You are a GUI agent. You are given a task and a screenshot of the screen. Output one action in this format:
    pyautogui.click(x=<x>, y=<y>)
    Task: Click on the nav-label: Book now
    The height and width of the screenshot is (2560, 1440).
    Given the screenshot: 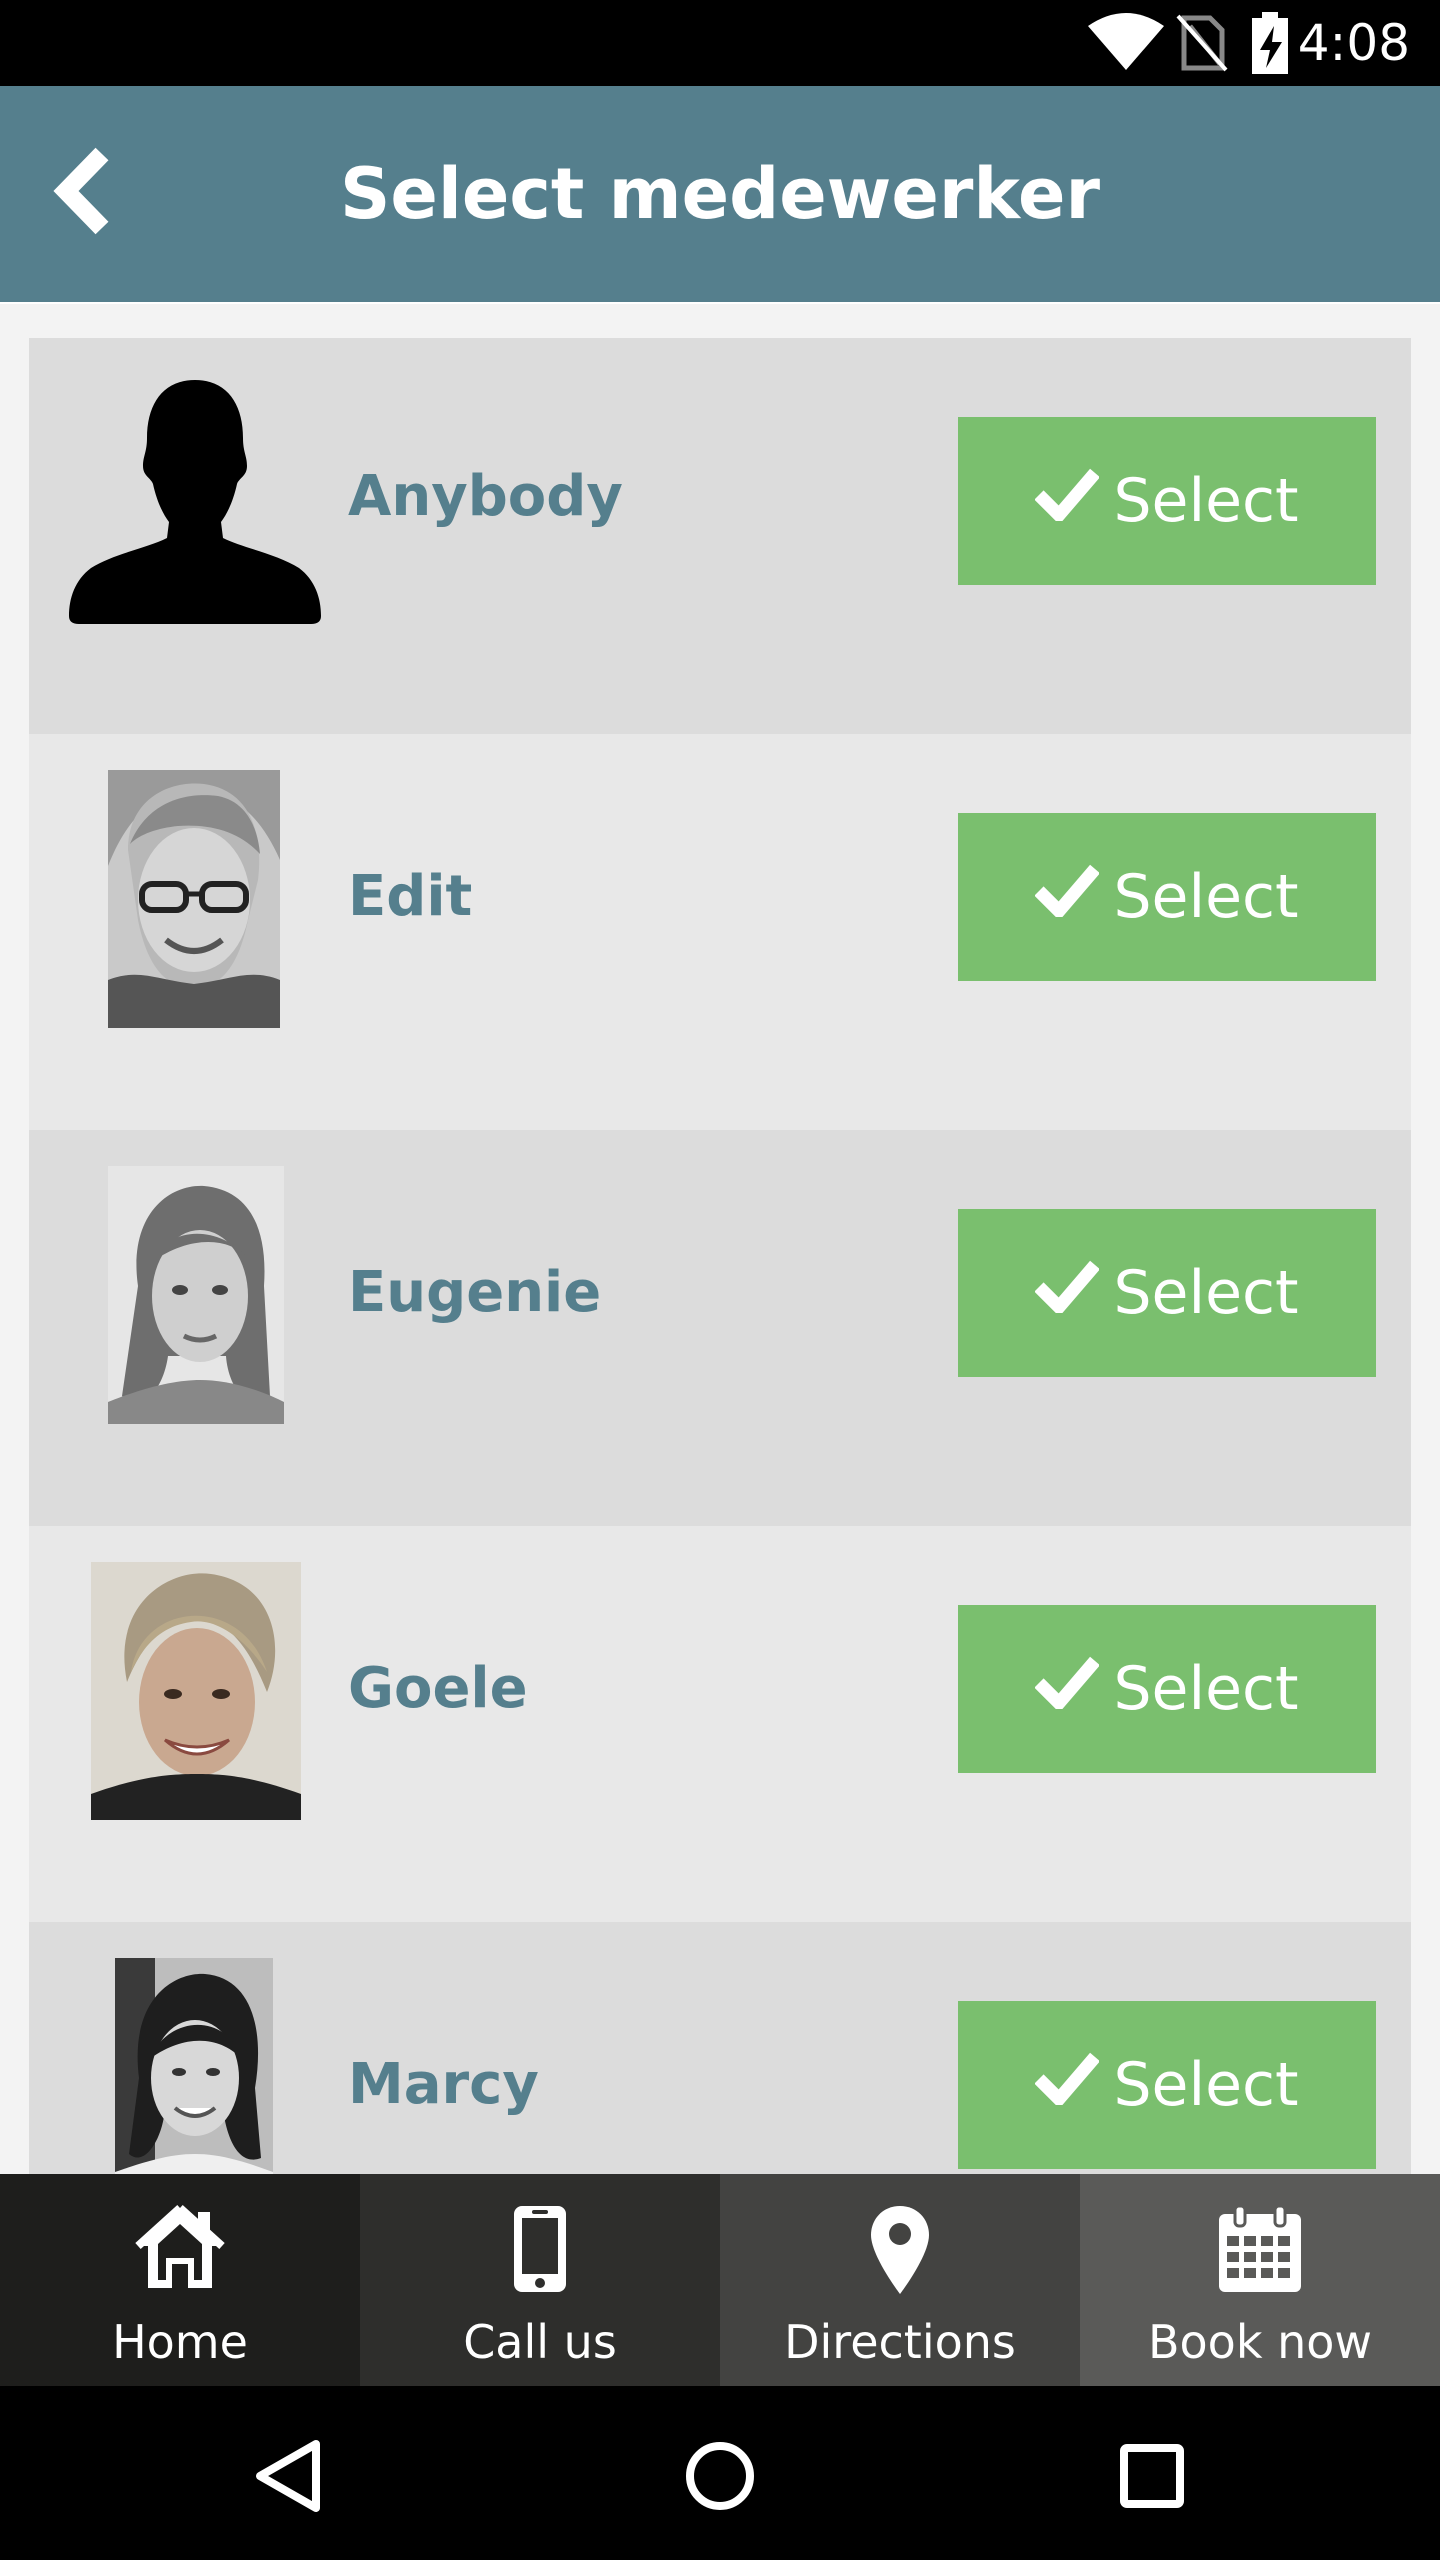 What is the action you would take?
    pyautogui.click(x=1260, y=2342)
    